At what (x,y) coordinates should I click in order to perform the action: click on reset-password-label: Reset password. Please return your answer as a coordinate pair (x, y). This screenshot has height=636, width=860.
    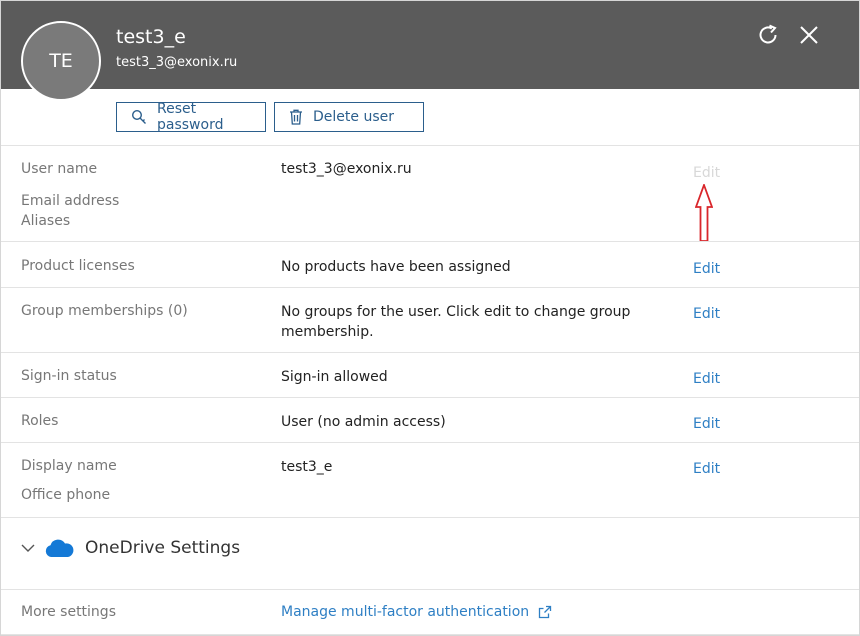
    Looking at the image, I should click on (190, 117).